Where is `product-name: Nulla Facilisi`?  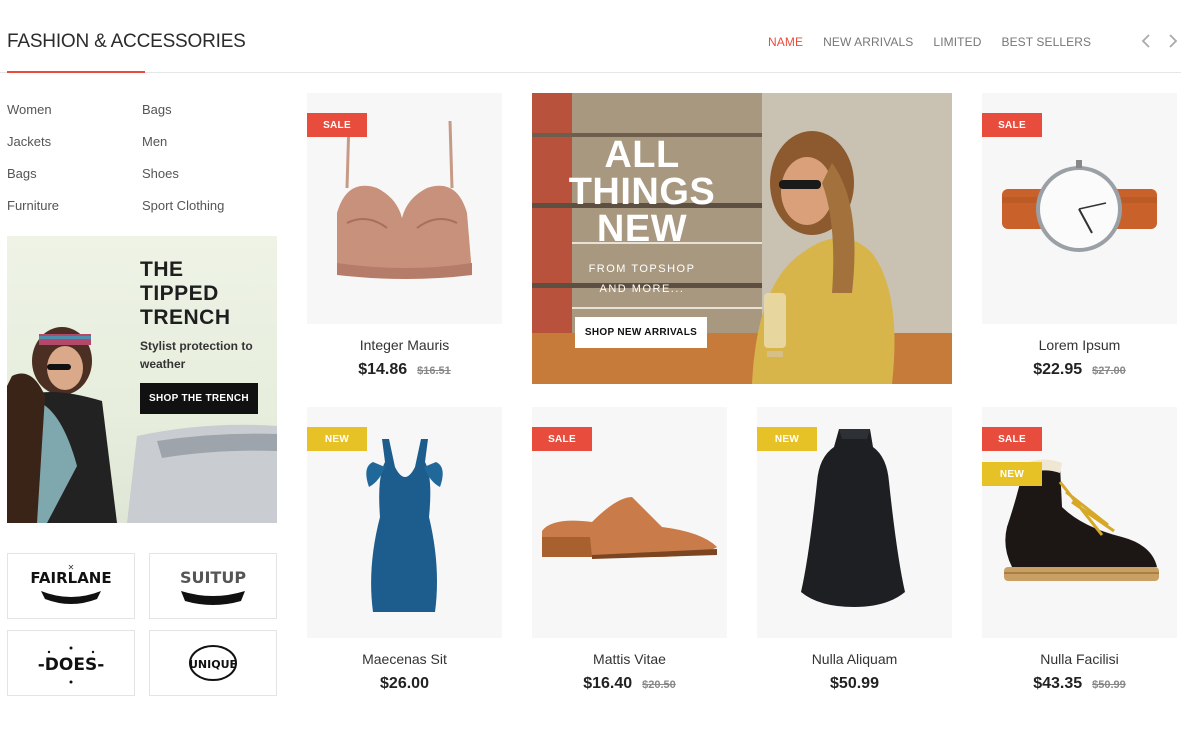 product-name: Nulla Facilisi is located at coordinates (1079, 659).